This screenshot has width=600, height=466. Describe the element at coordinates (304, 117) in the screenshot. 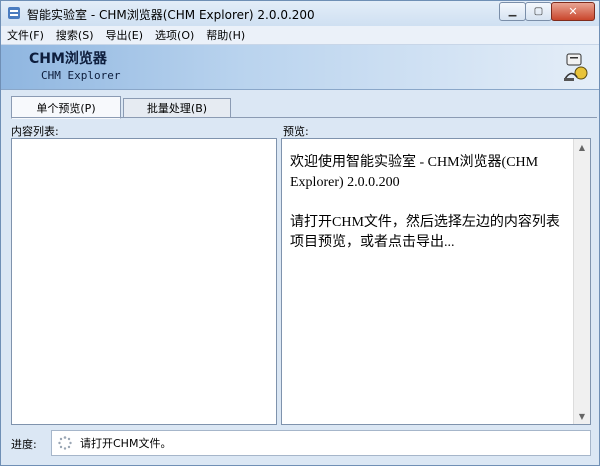

I see `tab-divider` at that location.